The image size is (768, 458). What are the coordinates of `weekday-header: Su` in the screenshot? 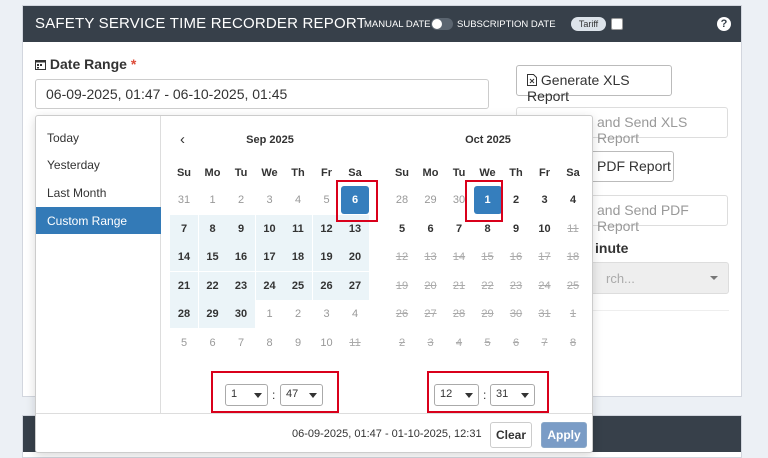 It's located at (184, 173).